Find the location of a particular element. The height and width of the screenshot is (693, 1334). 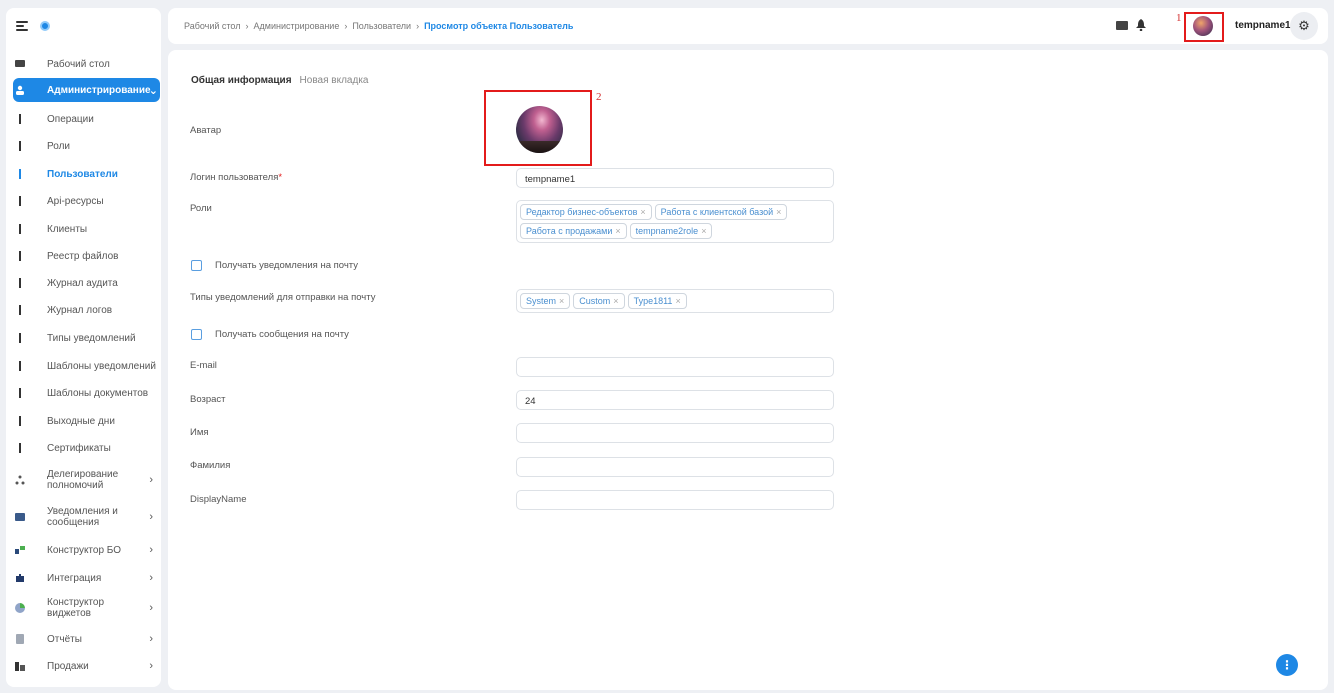

puzzle-icon is located at coordinates (20, 578).